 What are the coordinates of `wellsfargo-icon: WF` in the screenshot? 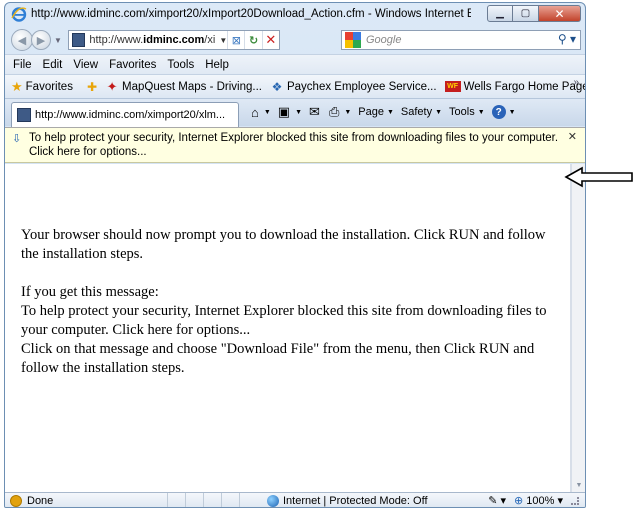 It's located at (452, 86).